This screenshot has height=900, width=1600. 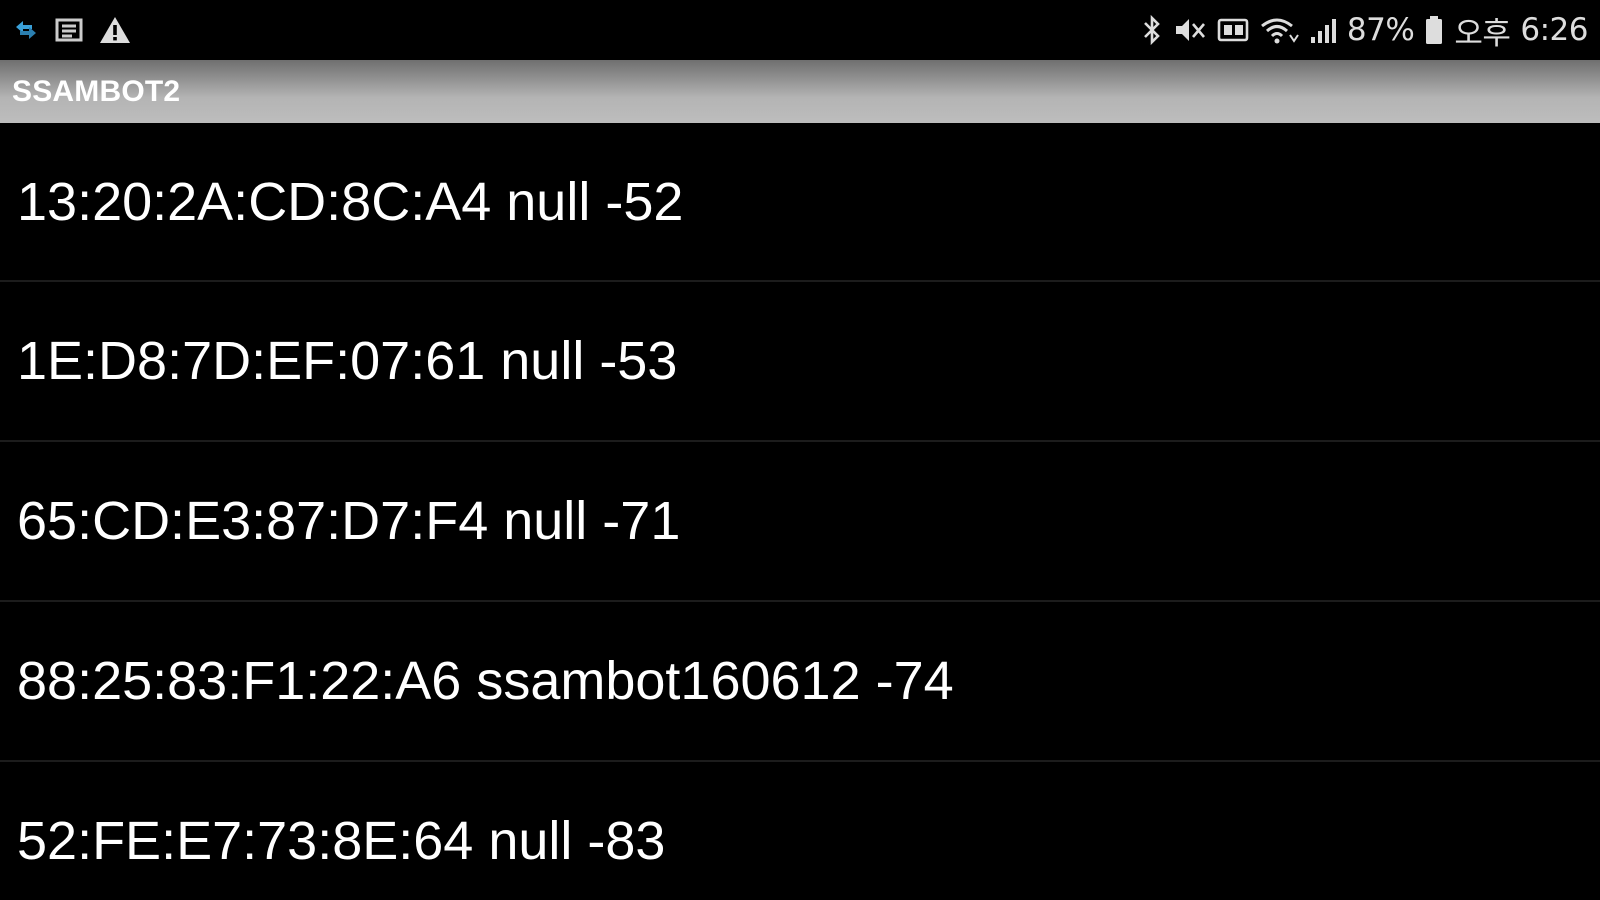 What do you see at coordinates (1554, 30) in the screenshot?
I see `clock-time: 6:26` at bounding box center [1554, 30].